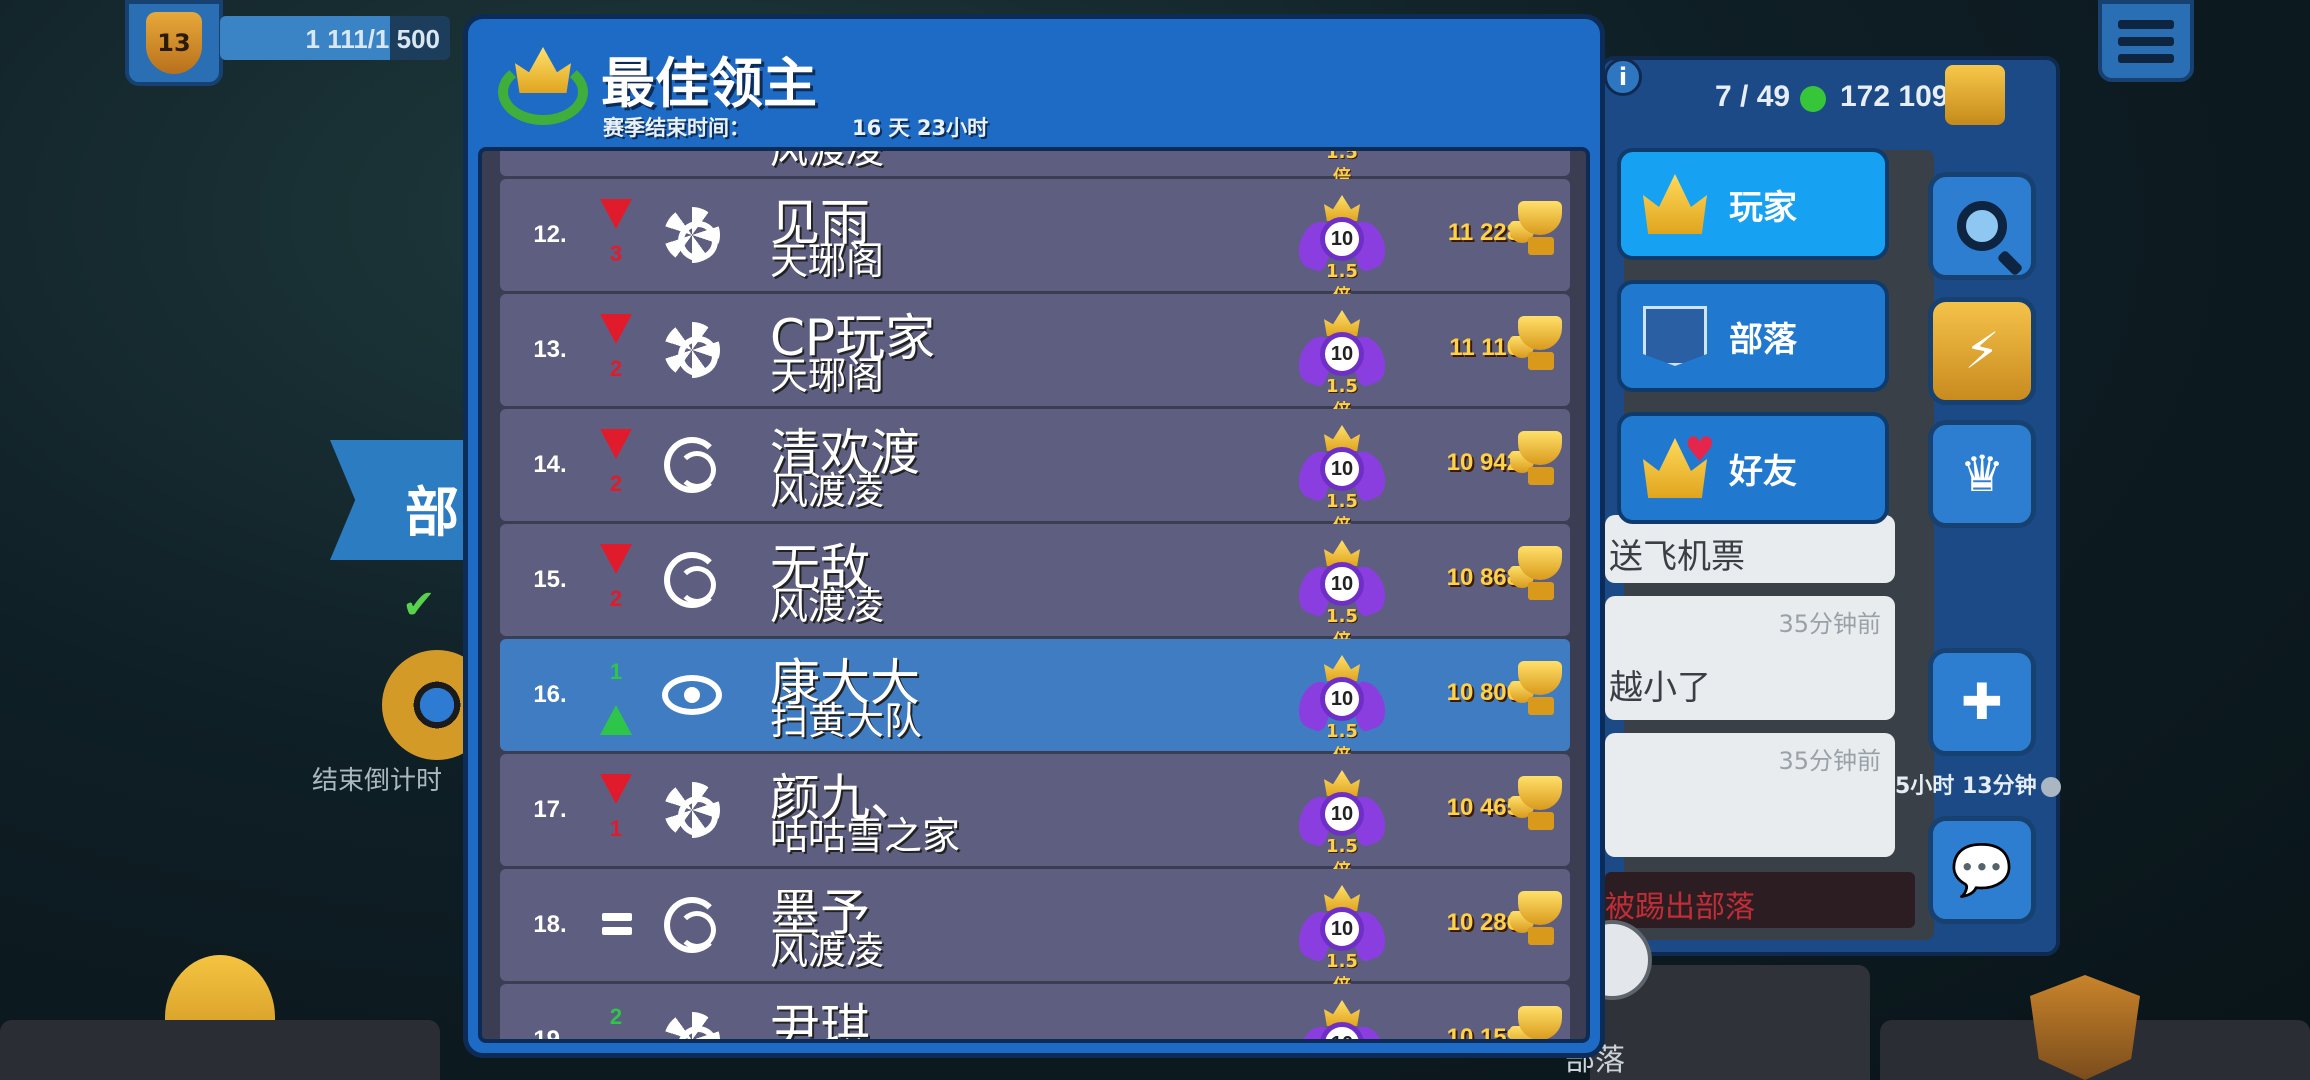 The image size is (2310, 1080). I want to click on online-dot-icon, so click(1813, 99).